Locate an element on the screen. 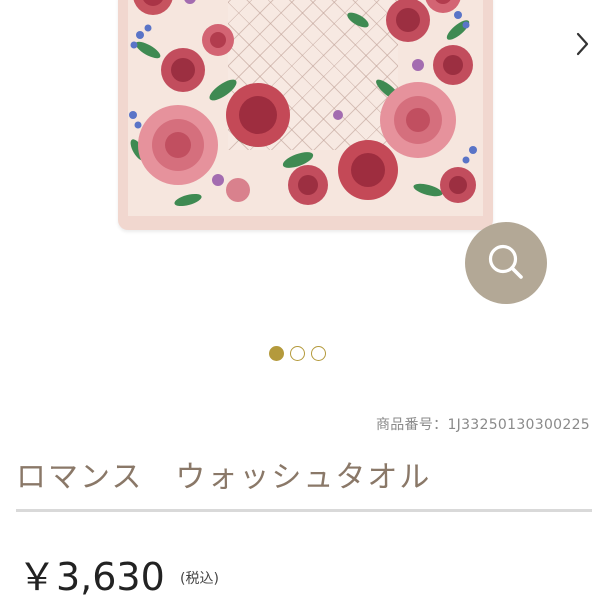 This screenshot has height=608, width=608. product-title: ロマンス ウォッシュタオル is located at coordinates (224, 477).